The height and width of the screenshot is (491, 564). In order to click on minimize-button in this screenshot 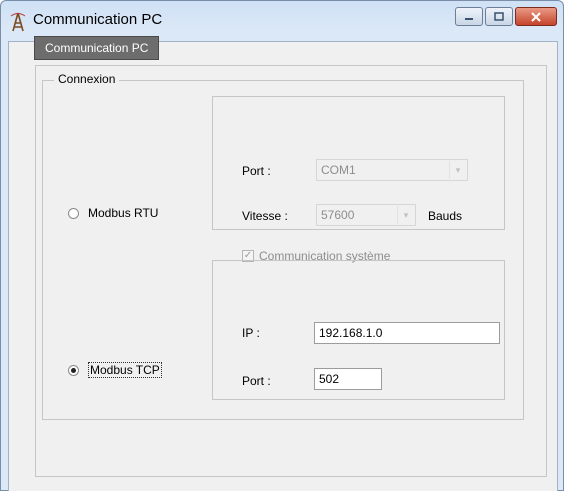, I will do `click(469, 16)`.